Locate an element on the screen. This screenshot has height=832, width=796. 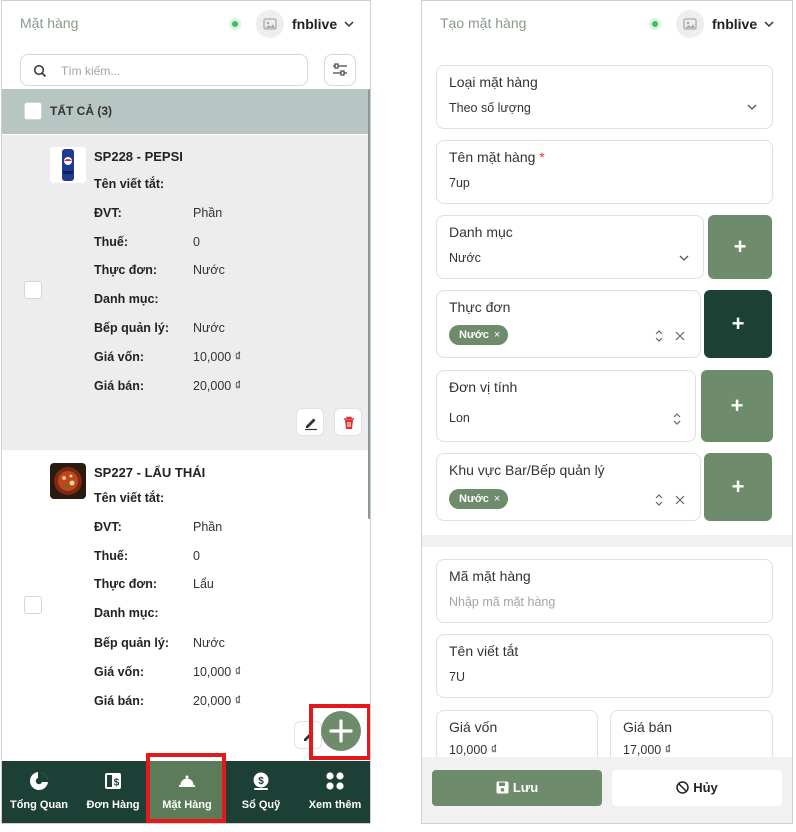
field-value: 7U is located at coordinates (457, 677).